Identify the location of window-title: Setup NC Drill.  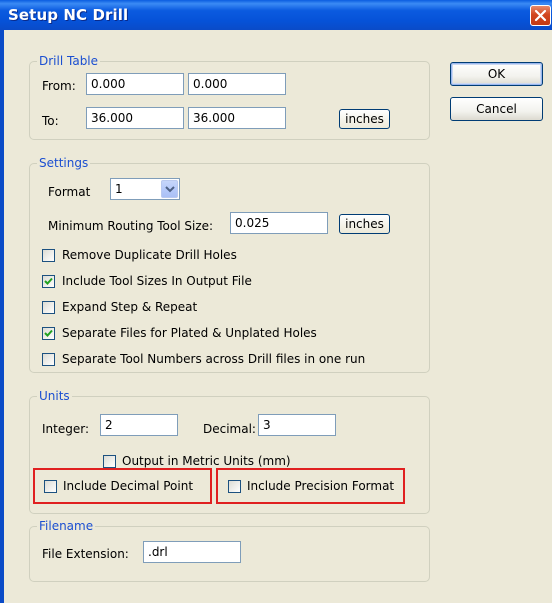
(68, 15).